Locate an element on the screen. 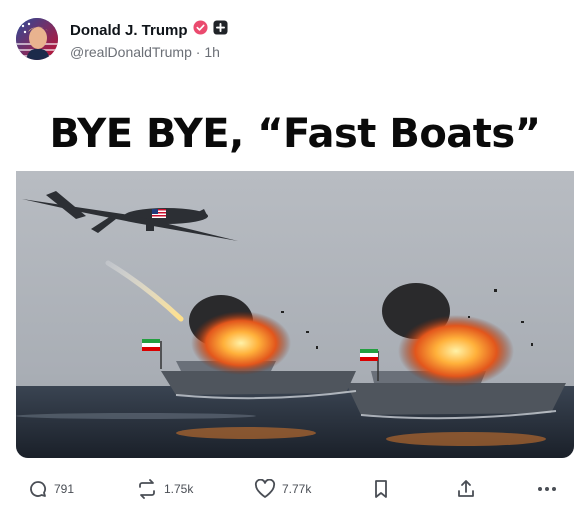  reply-count: 791 is located at coordinates (64, 489).